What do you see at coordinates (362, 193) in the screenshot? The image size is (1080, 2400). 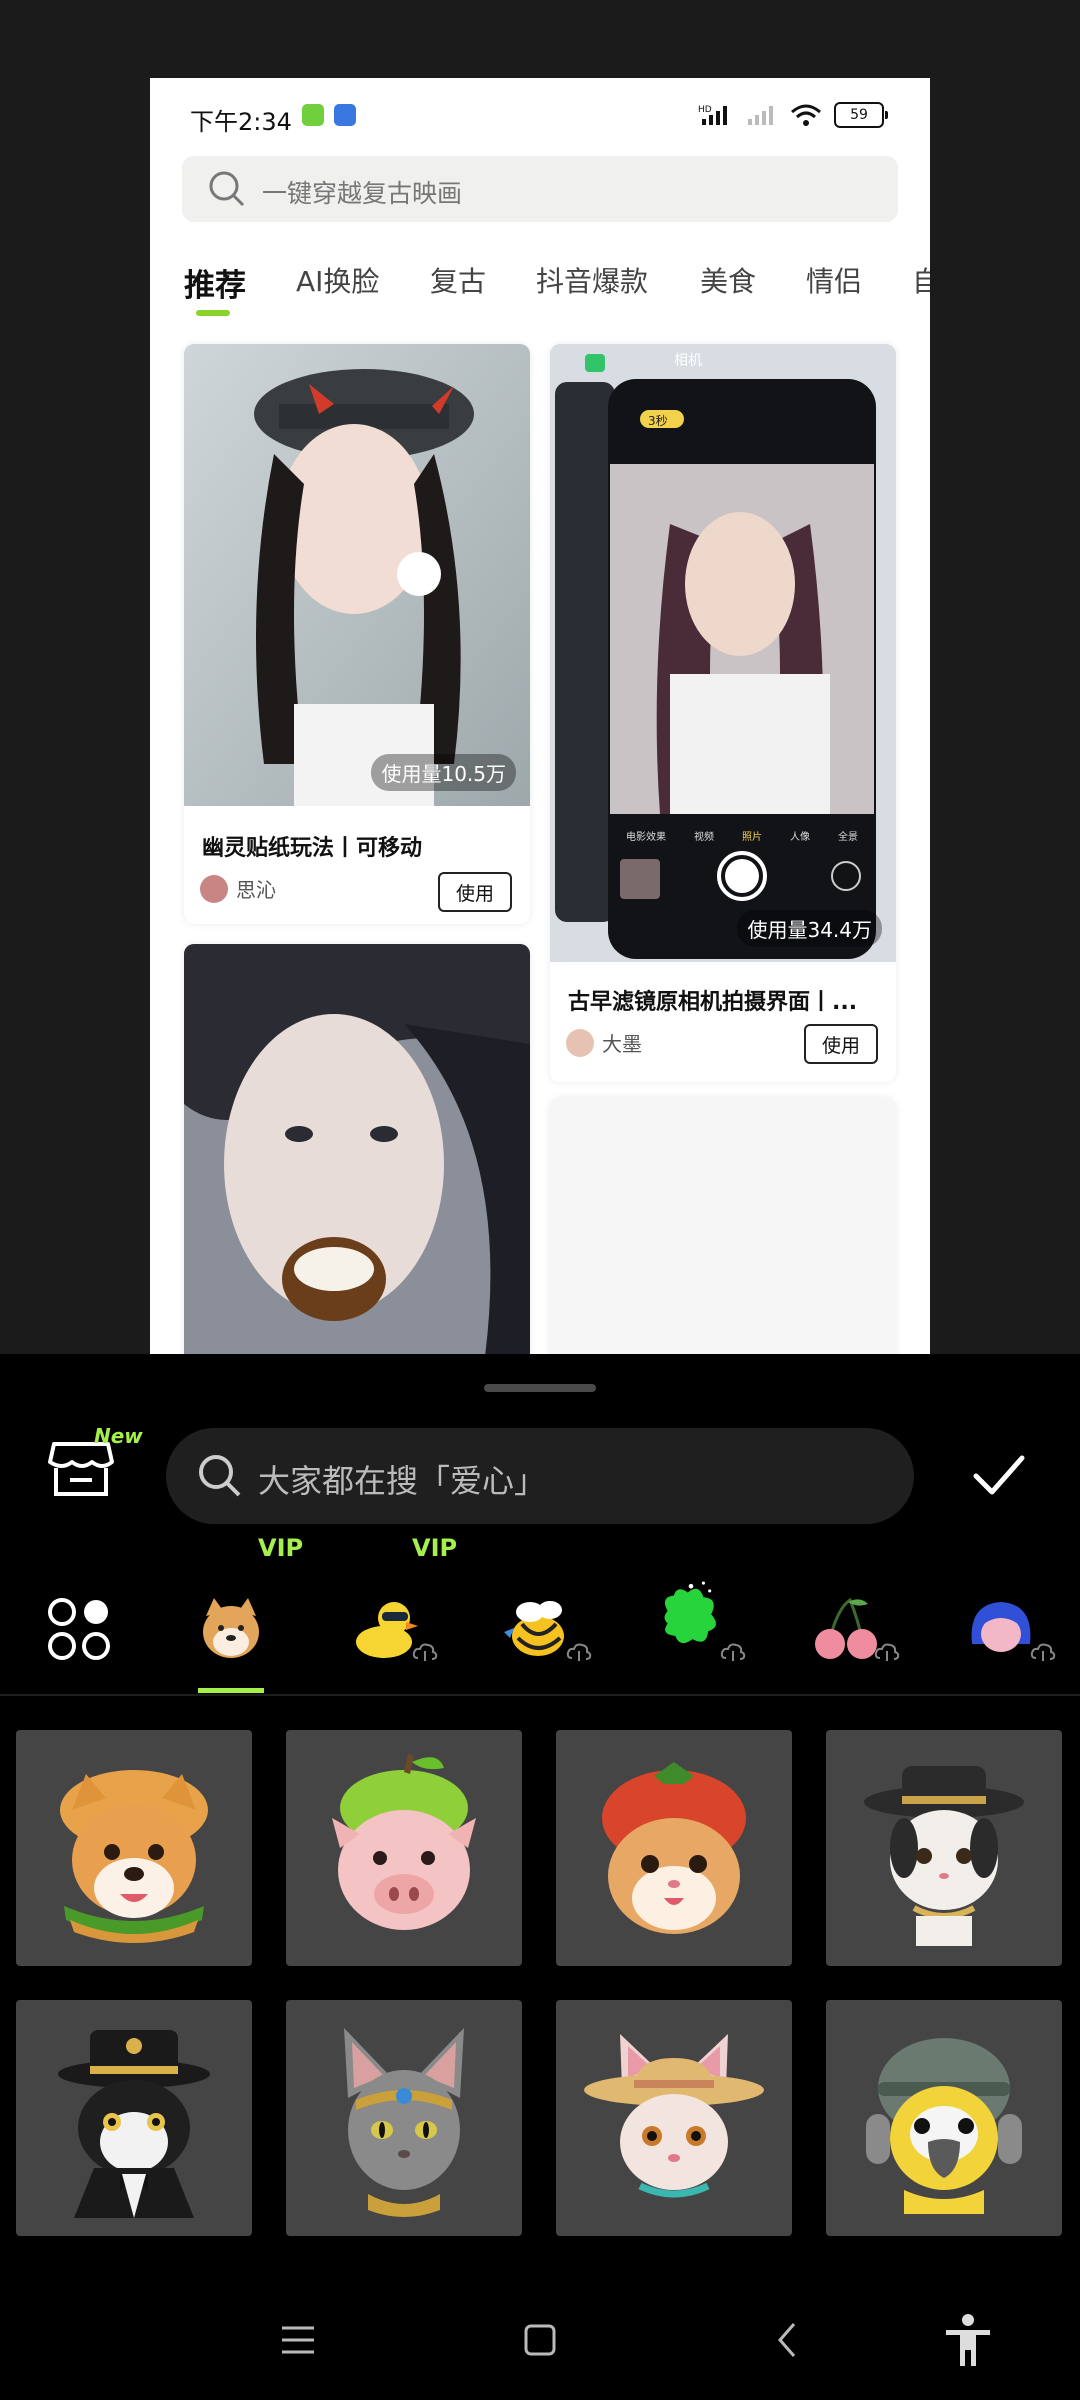 I see `search-placeholder: 一键穿越复古映画` at bounding box center [362, 193].